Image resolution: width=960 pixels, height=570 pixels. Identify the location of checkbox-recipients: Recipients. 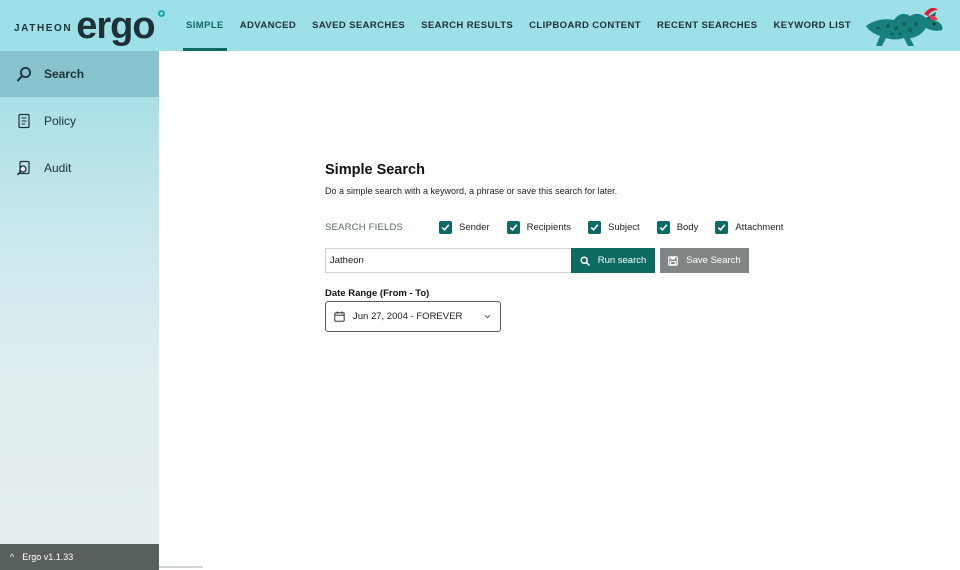
(538, 227).